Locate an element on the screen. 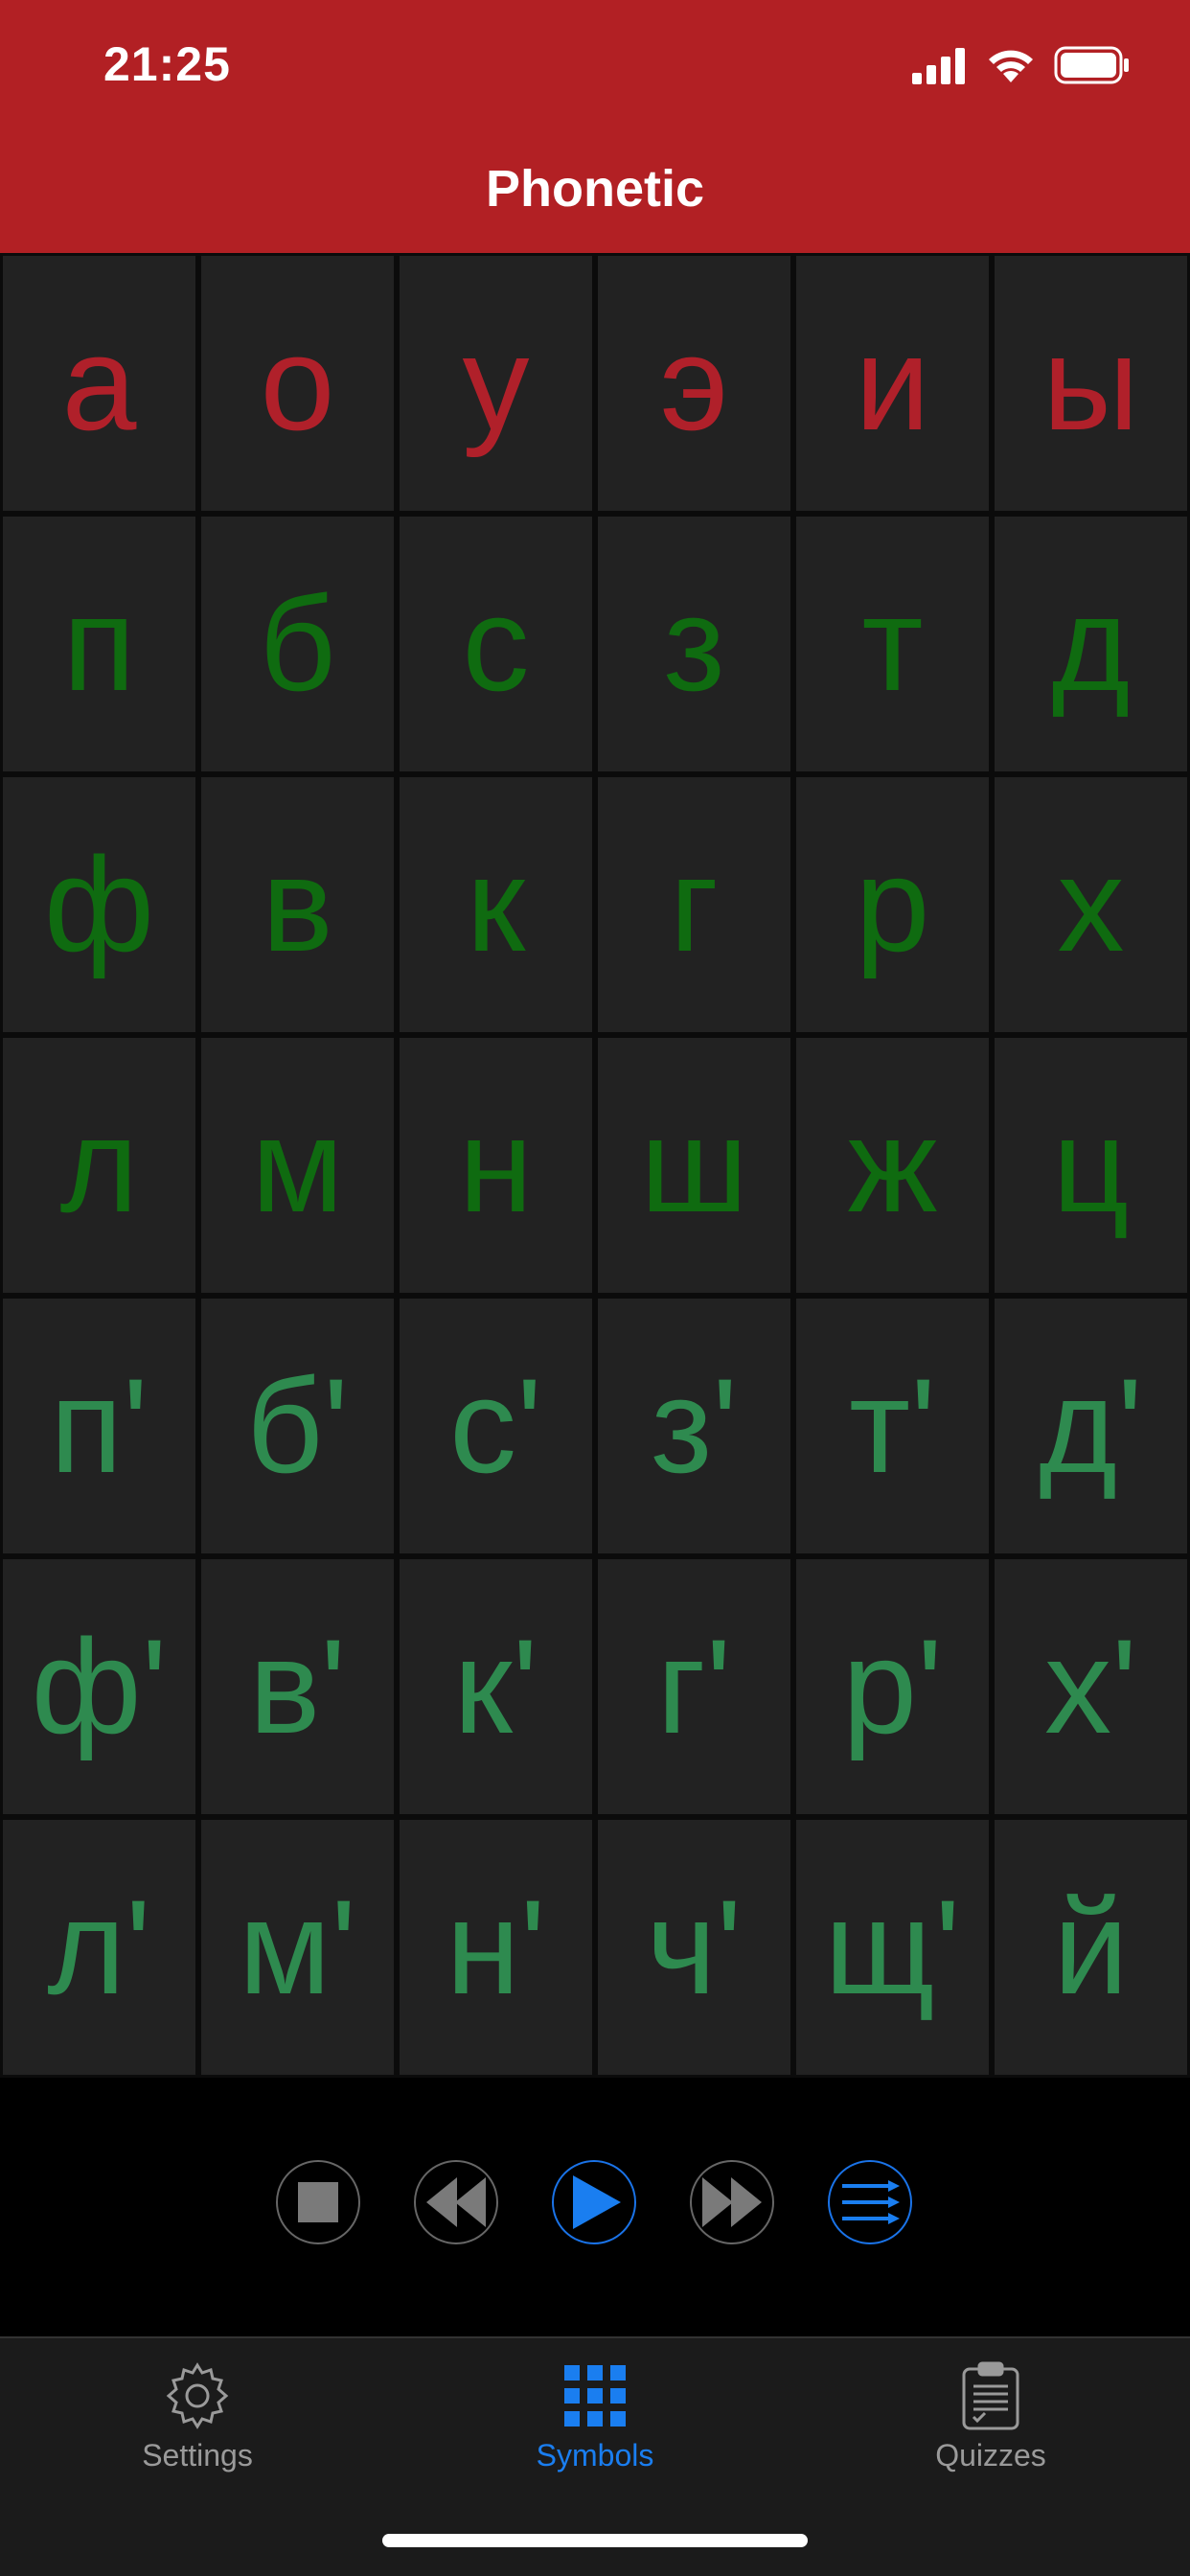 Image resolution: width=1190 pixels, height=2576 pixels. symbol-cell: п' is located at coordinates (99, 1426).